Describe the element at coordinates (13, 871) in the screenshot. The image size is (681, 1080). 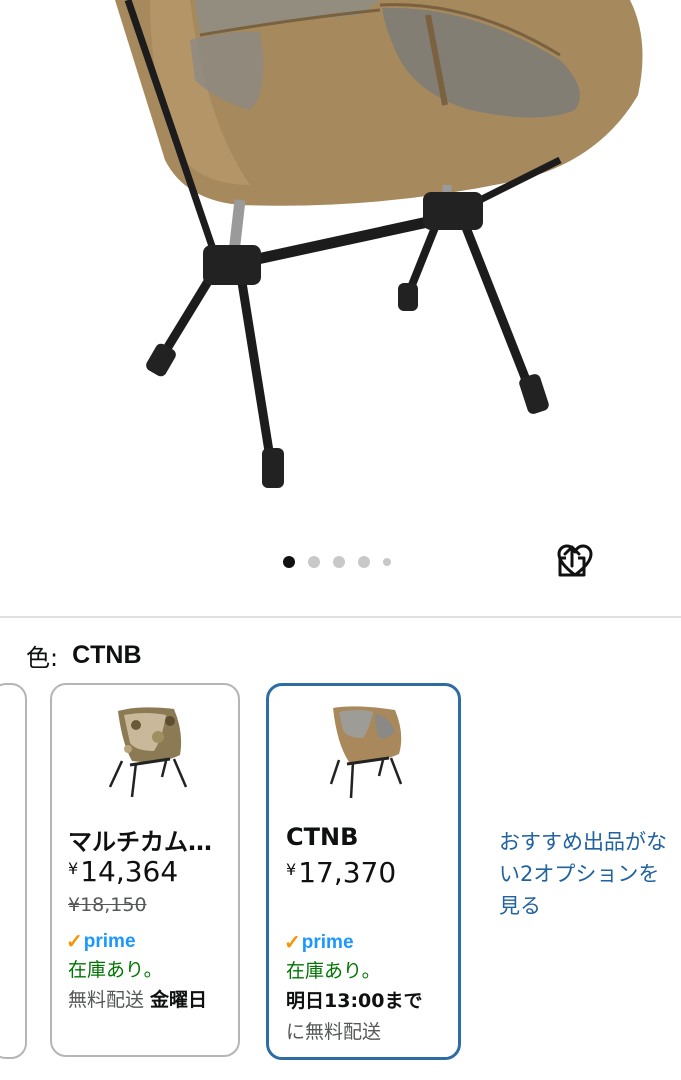
I see `variation-card-partial` at that location.